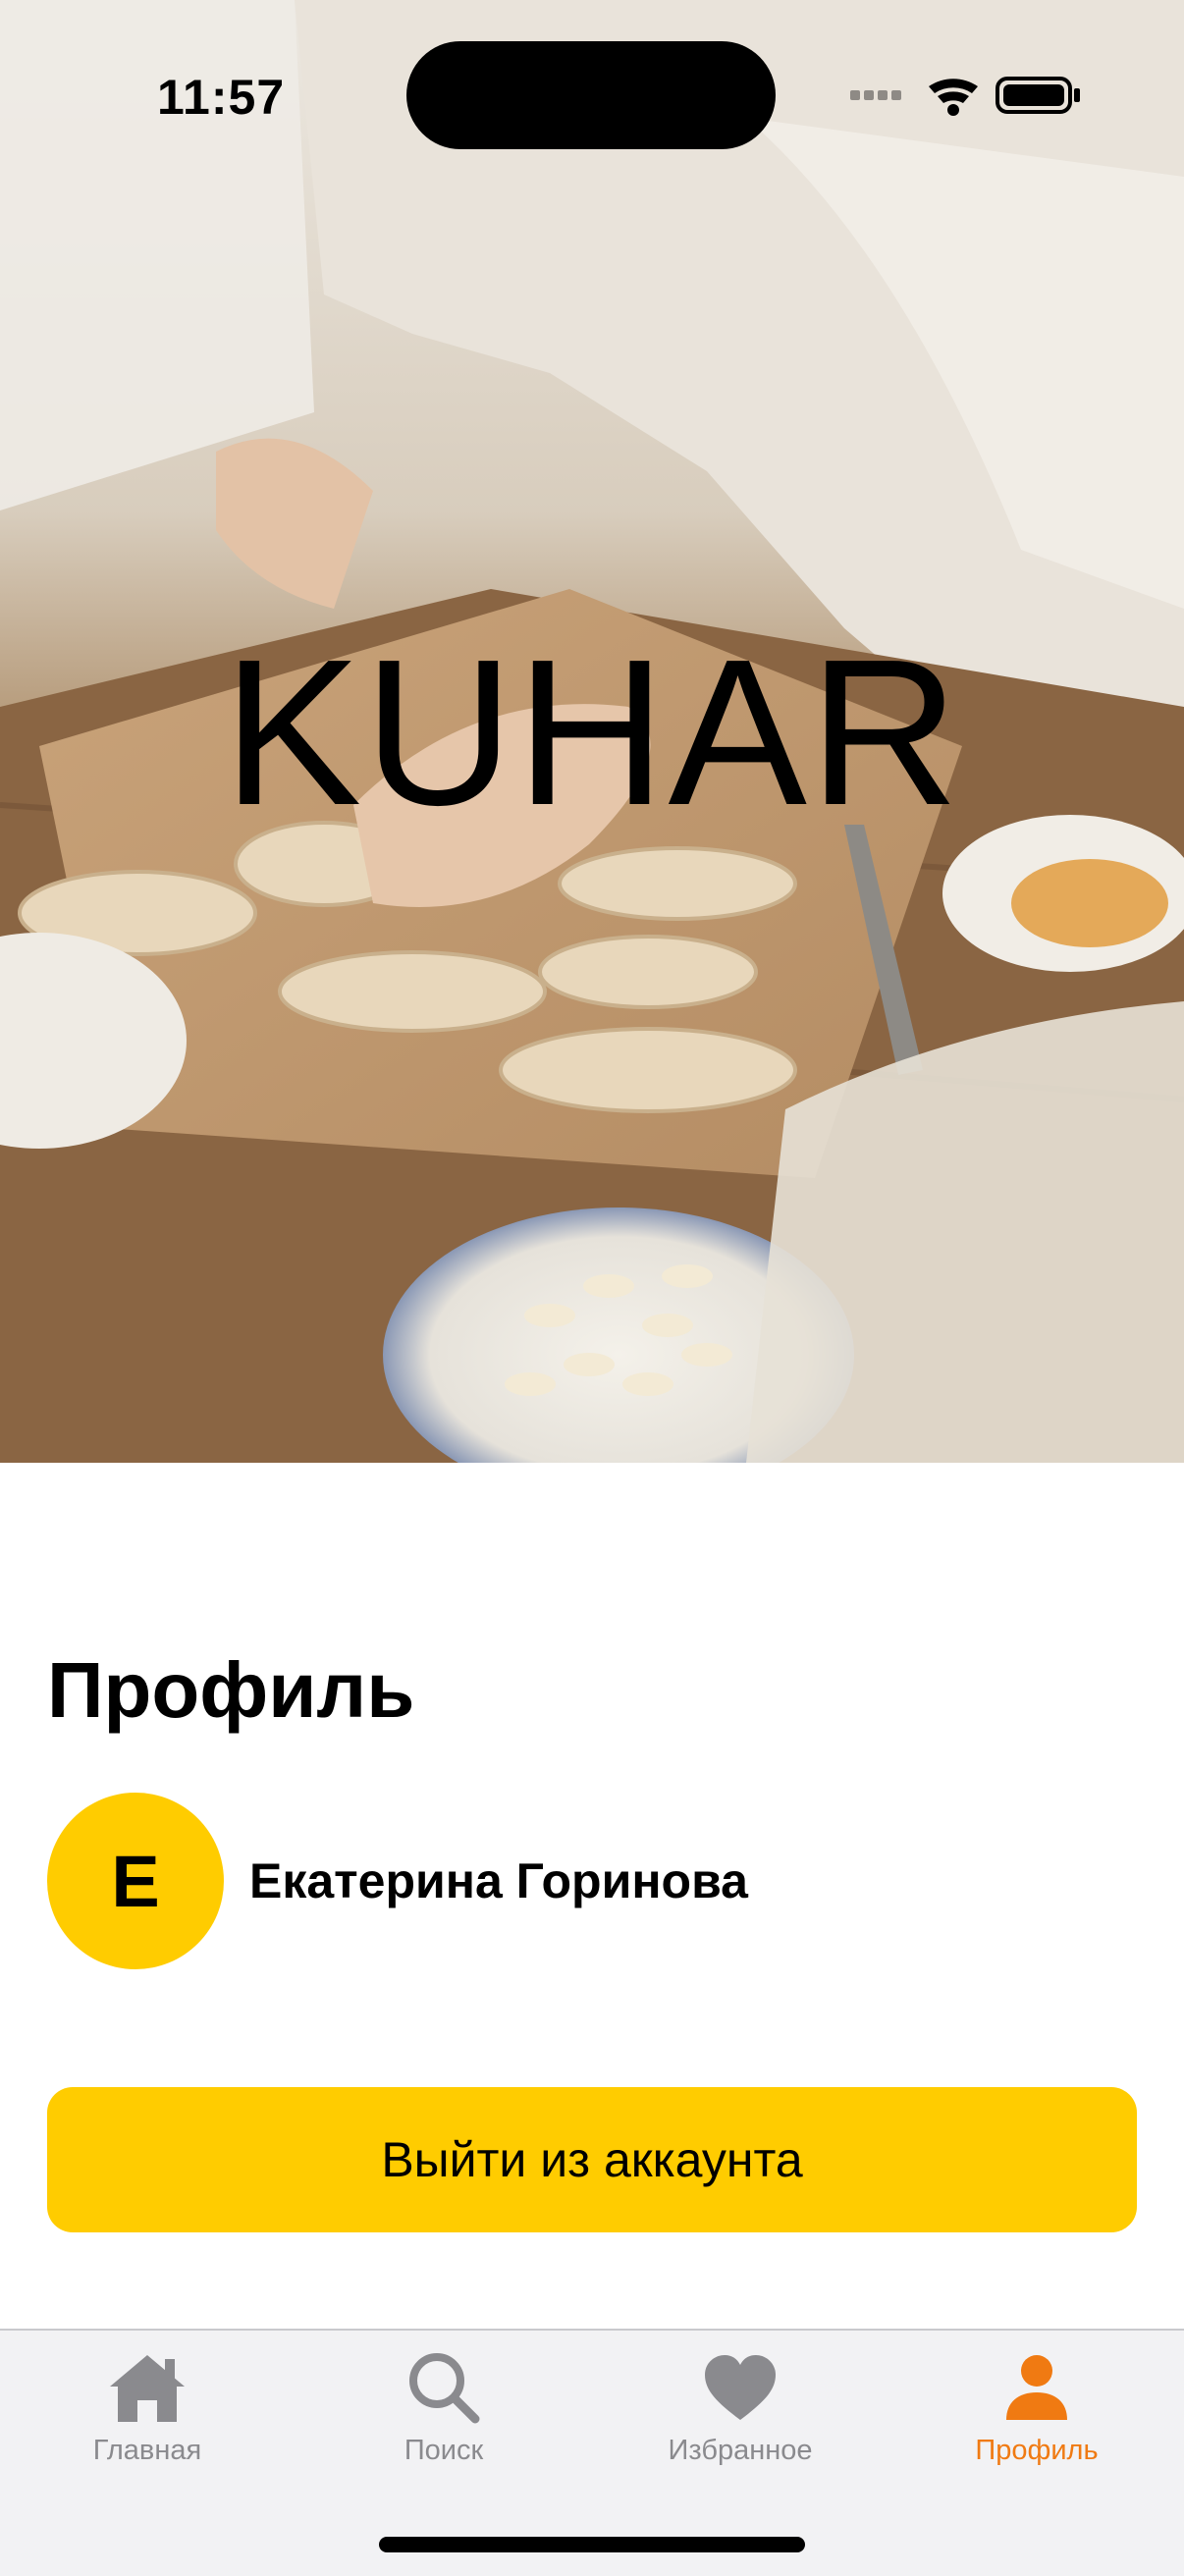 This screenshot has height=2576, width=1184. Describe the element at coordinates (740, 2387) in the screenshot. I see `heart-icon` at that location.